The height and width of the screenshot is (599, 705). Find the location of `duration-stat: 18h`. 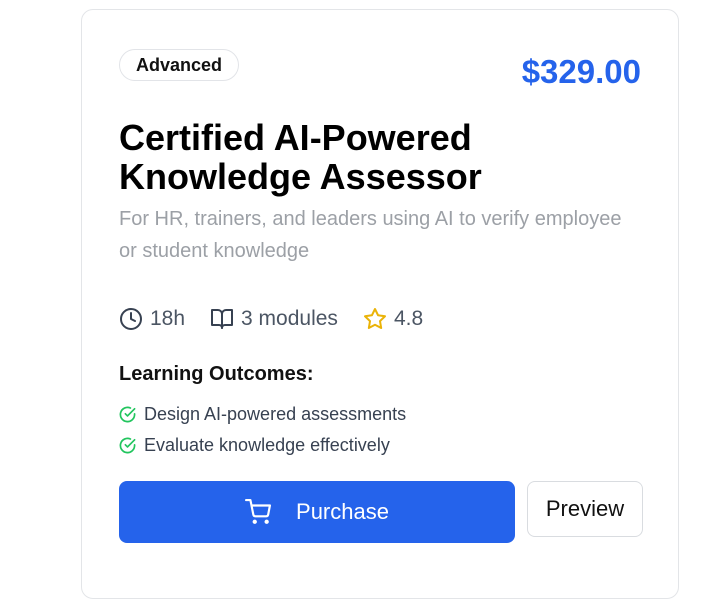

duration-stat: 18h is located at coordinates (152, 319).